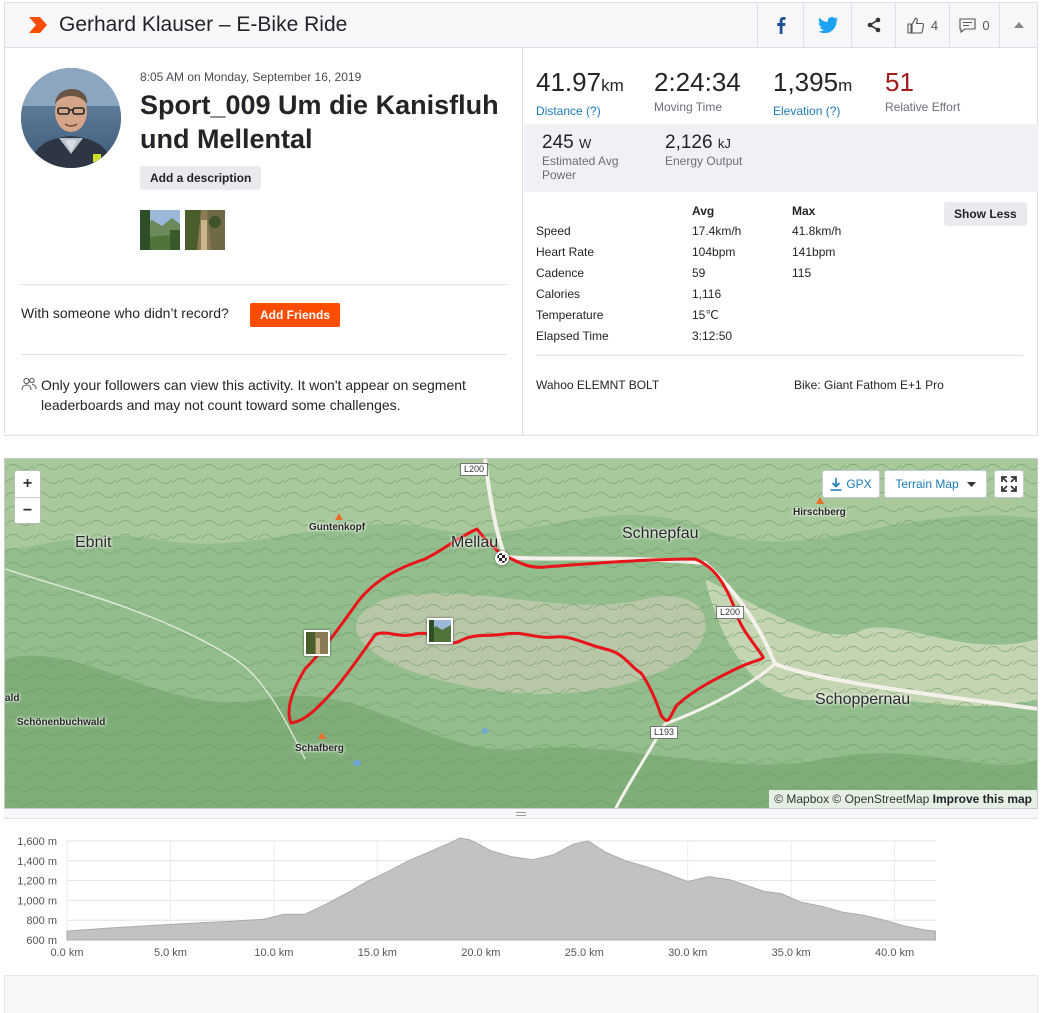 This screenshot has width=1042, height=1013. What do you see at coordinates (922, 25) in the screenshot?
I see `kudos-button: 4` at bounding box center [922, 25].